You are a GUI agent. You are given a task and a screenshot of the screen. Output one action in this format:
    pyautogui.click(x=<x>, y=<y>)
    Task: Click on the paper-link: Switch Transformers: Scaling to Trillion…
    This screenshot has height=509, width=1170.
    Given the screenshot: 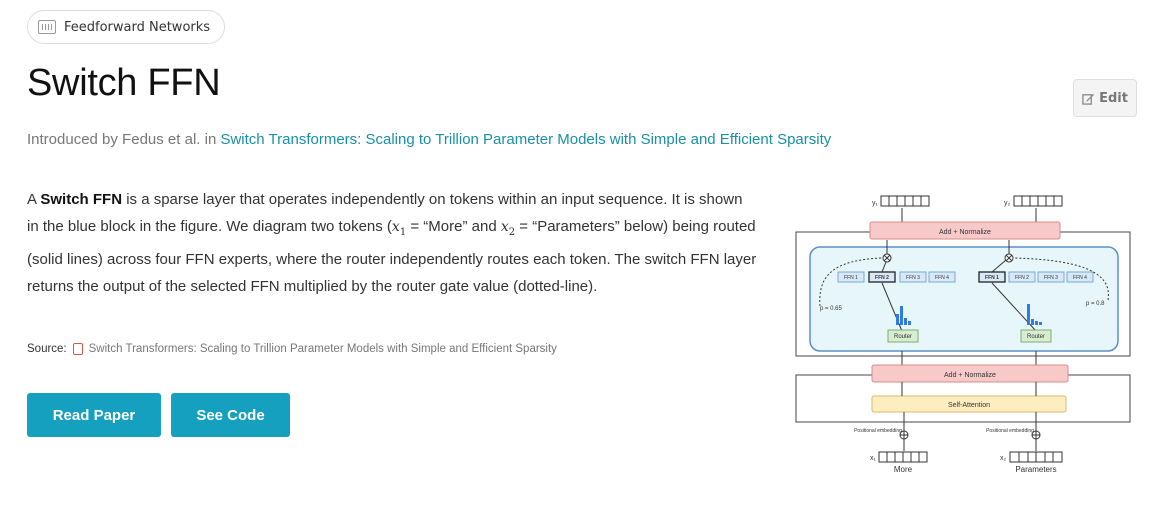 What is the action you would take?
    pyautogui.click(x=525, y=139)
    